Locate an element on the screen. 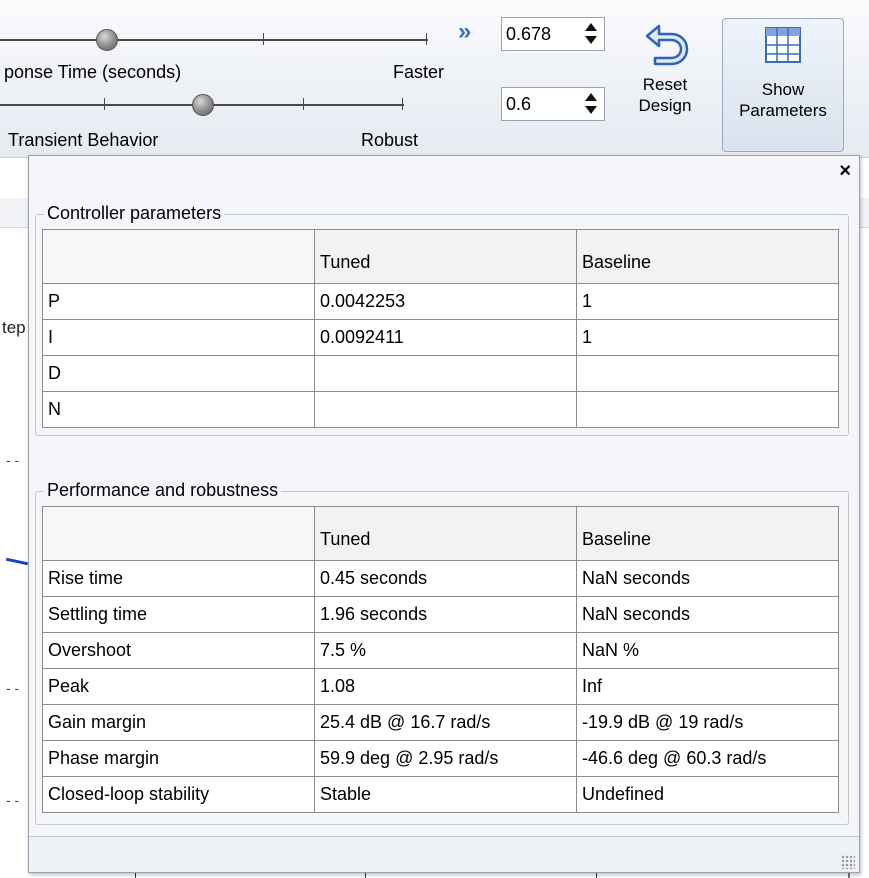 Image resolution: width=869 pixels, height=878 pixels. table-grid-icon is located at coordinates (783, 45).